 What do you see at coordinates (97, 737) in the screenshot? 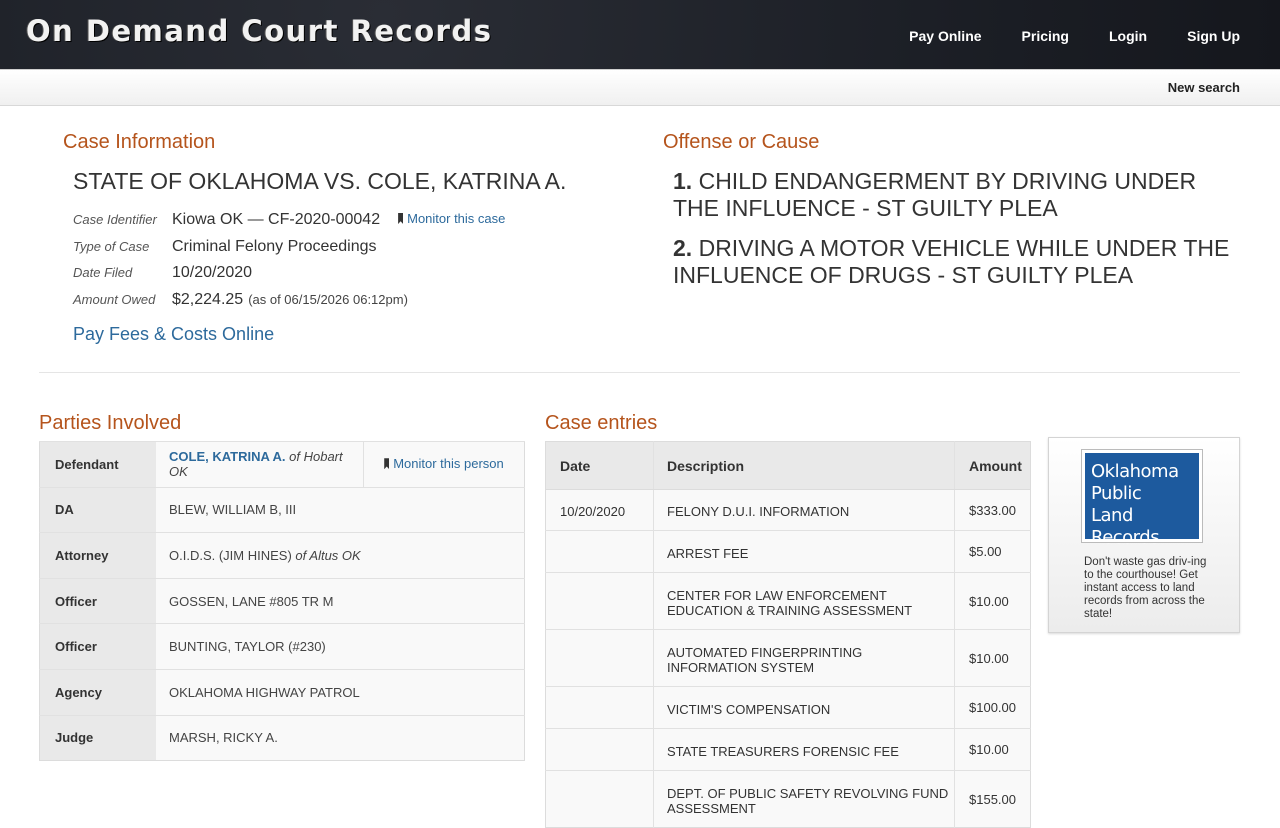
I see `party-role: Judge` at bounding box center [97, 737].